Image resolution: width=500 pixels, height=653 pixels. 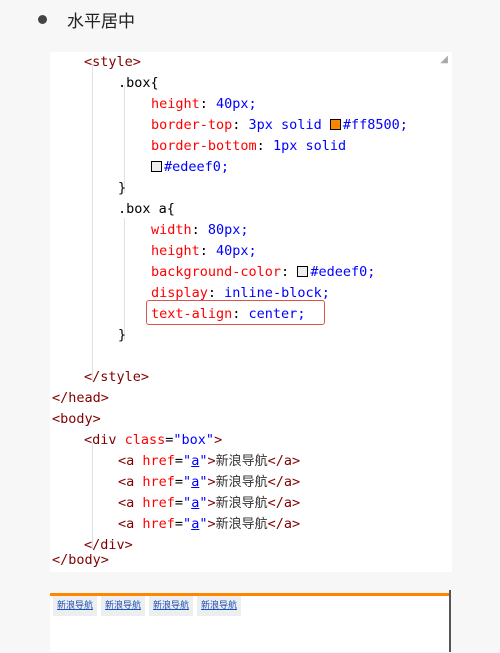 What do you see at coordinates (112, 62) in the screenshot?
I see `code-line: <style>` at bounding box center [112, 62].